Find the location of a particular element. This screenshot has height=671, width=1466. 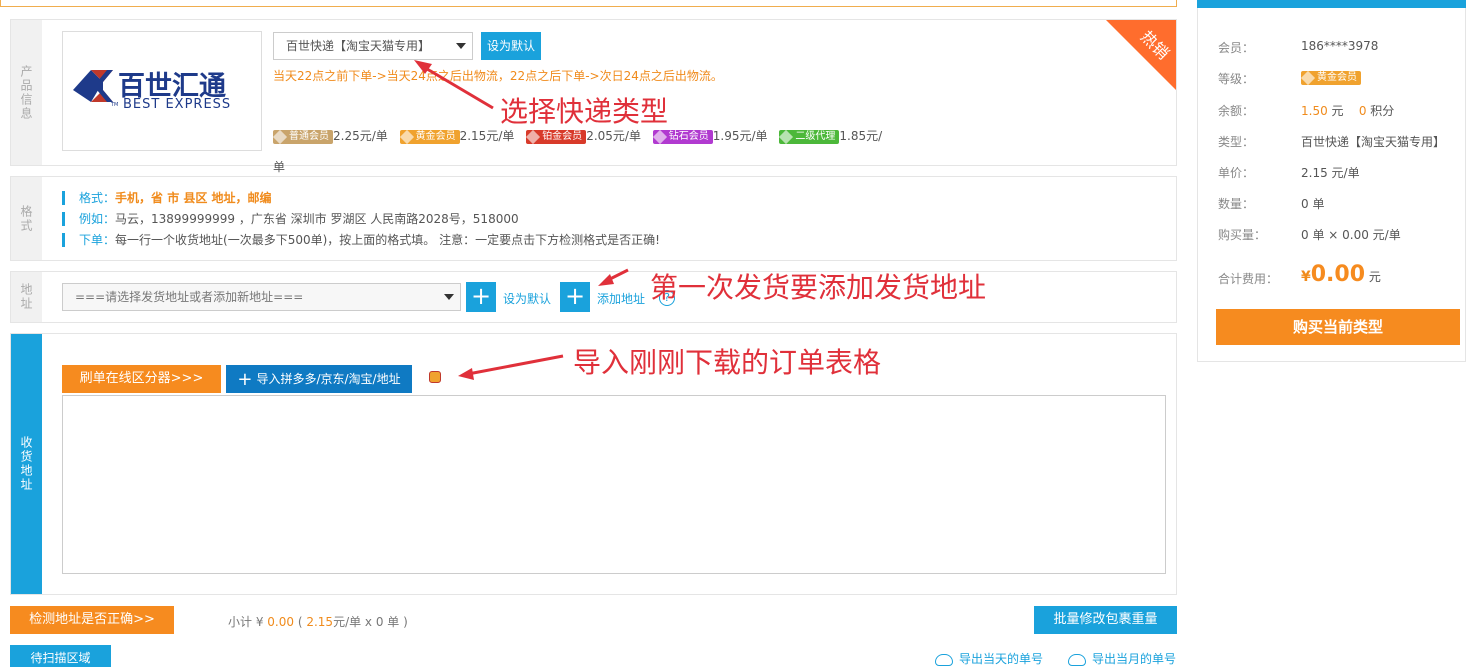

annotation-arrows is located at coordinates (521, 220).